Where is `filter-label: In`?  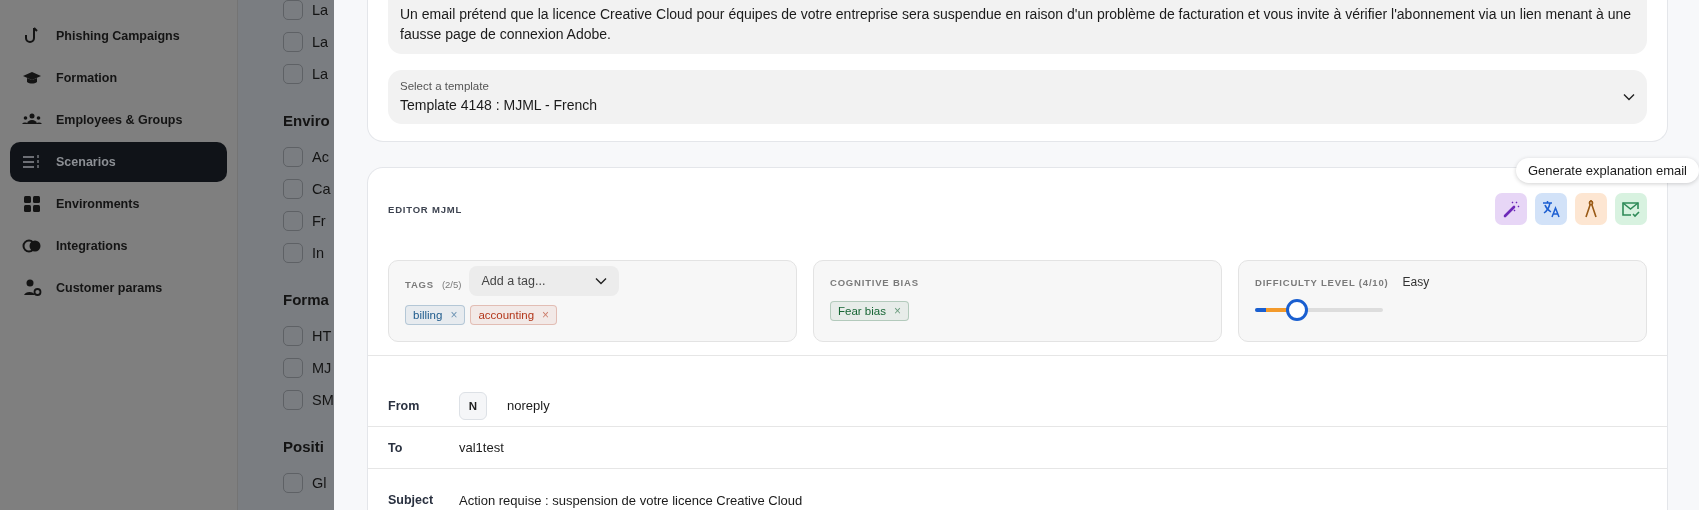 filter-label: In is located at coordinates (318, 253).